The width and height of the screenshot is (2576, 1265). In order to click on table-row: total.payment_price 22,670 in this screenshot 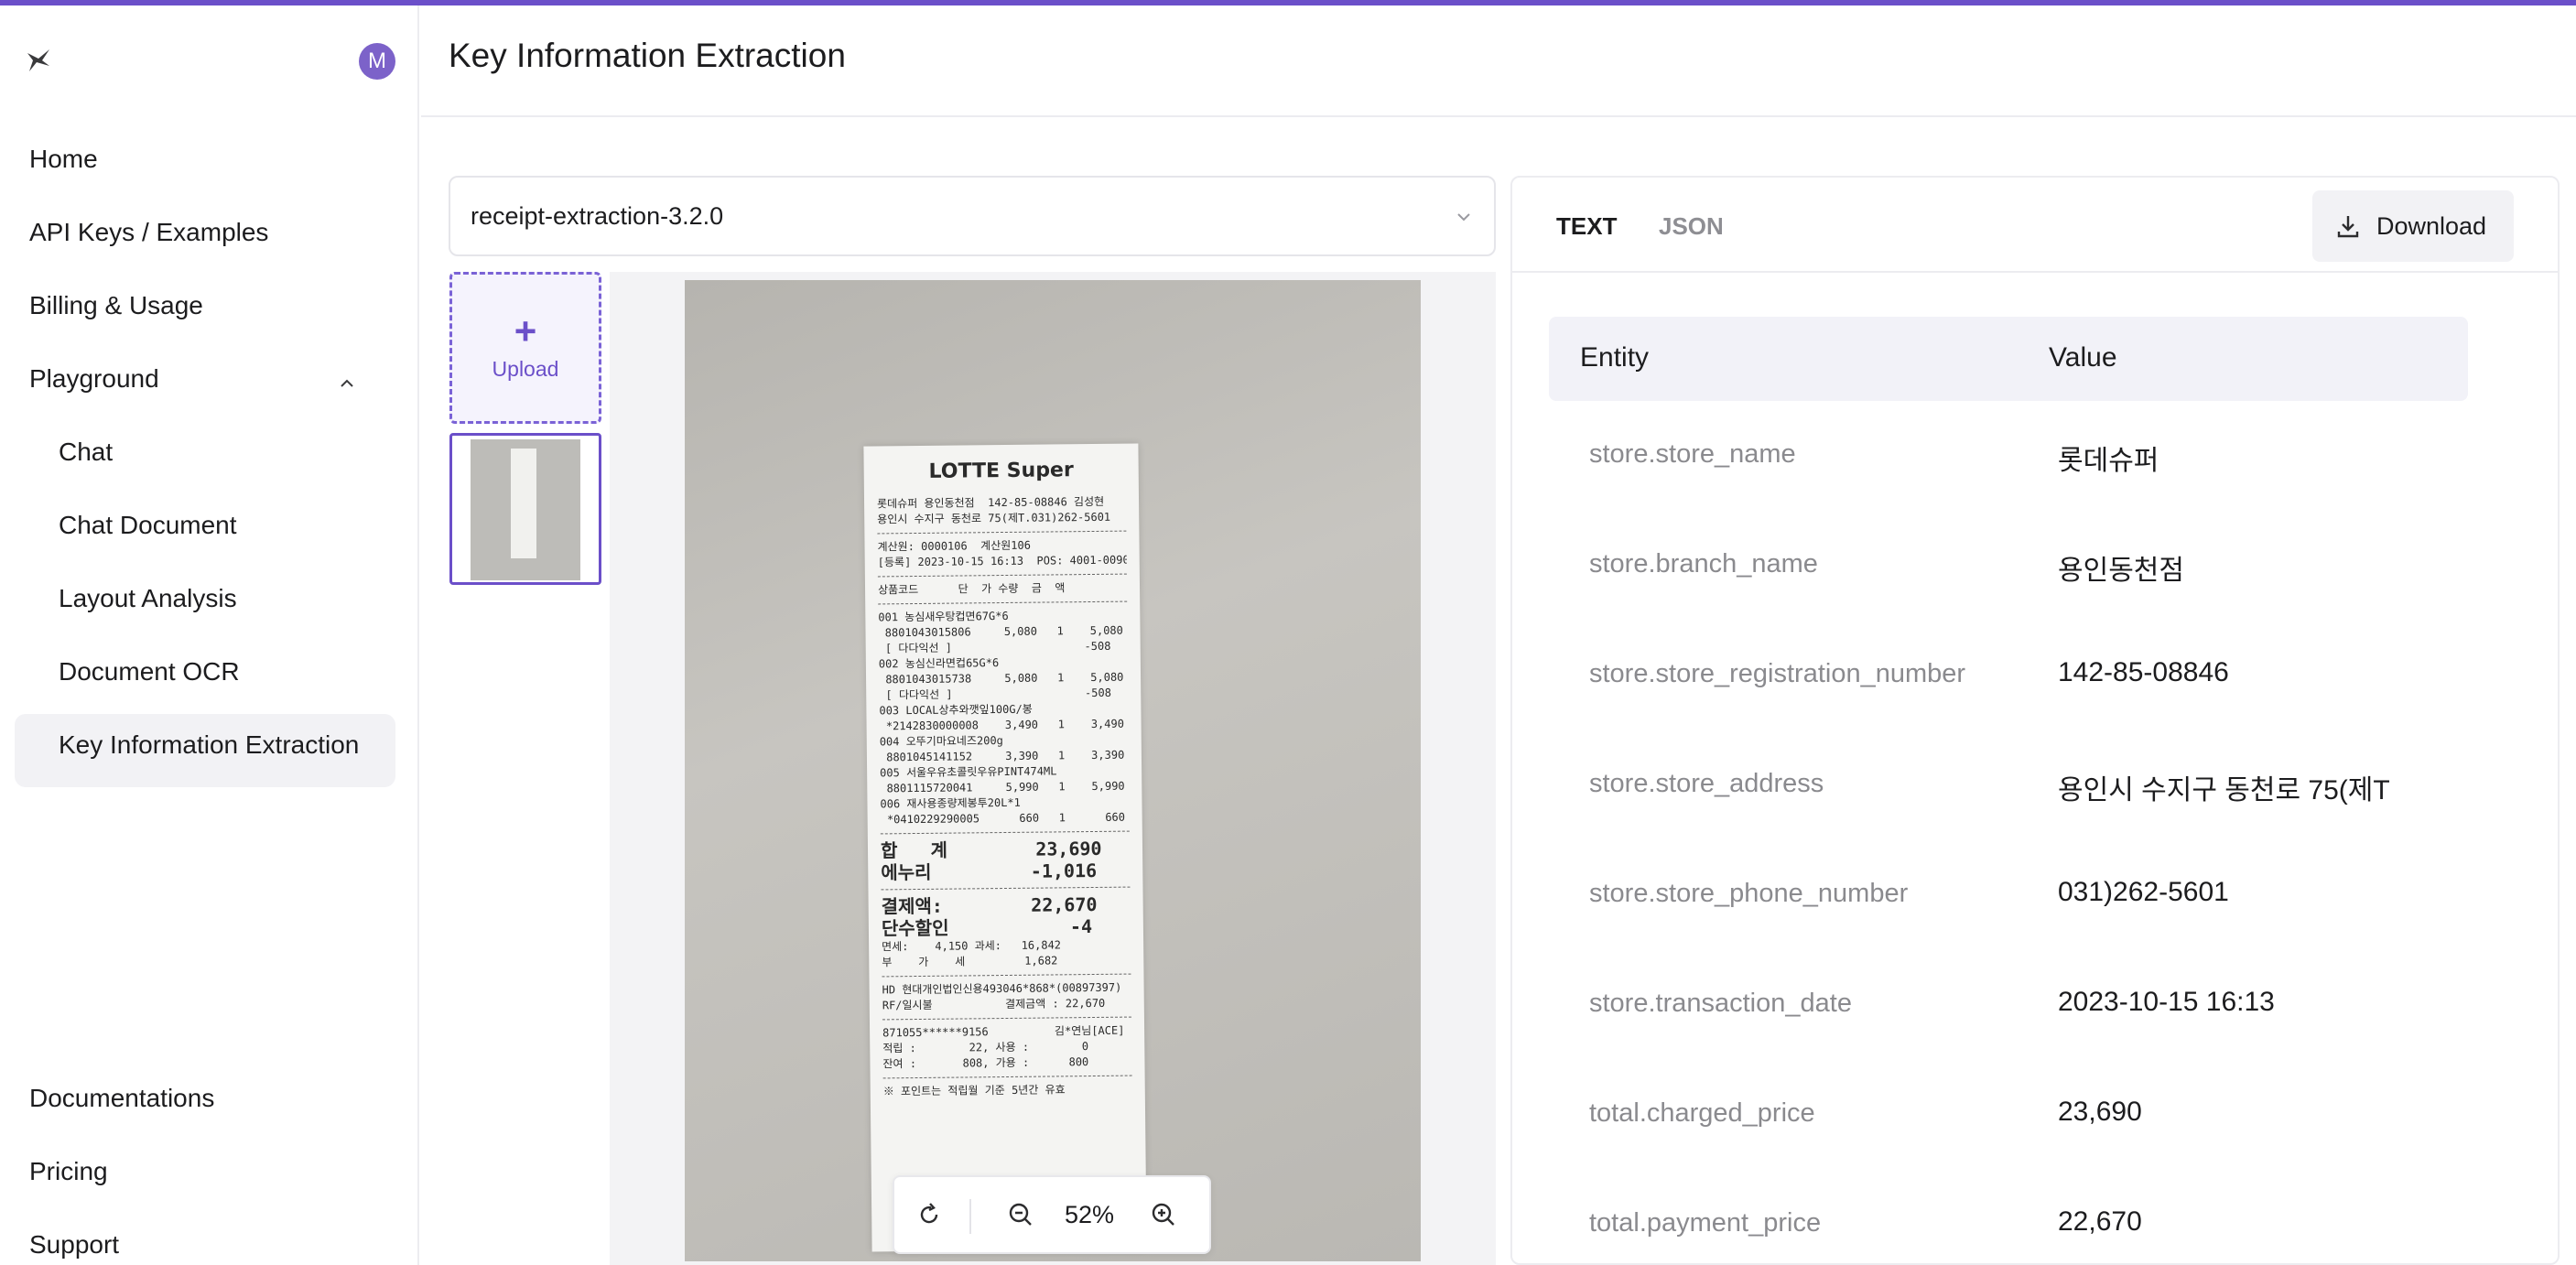, I will do `click(2009, 1217)`.